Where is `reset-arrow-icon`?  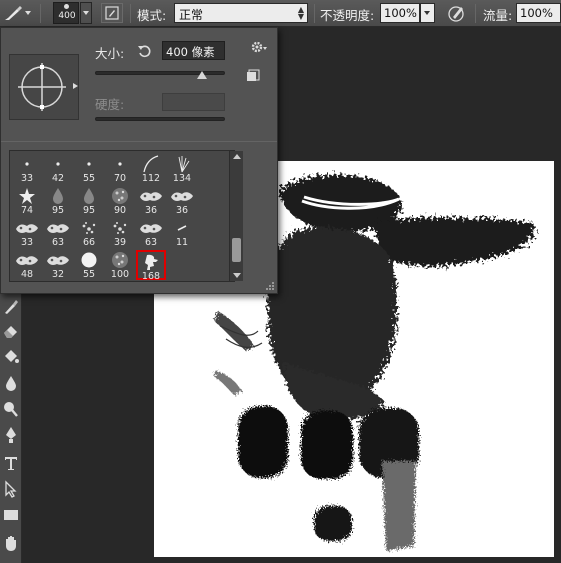 reset-arrow-icon is located at coordinates (144, 51).